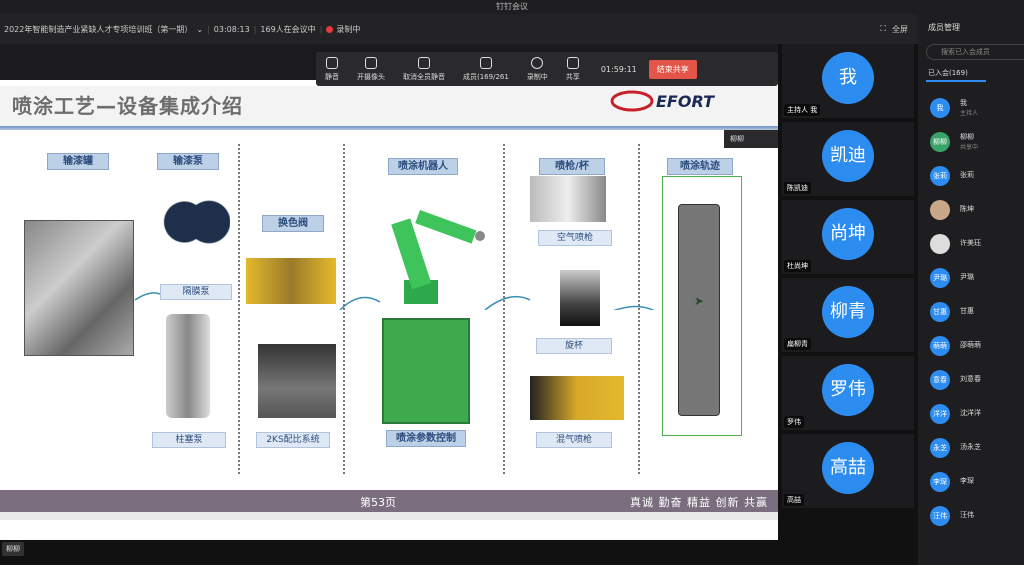 This screenshot has height=565, width=1024. Describe the element at coordinates (975, 448) in the screenshot. I see `list-item: 永芝 汤永芝` at that location.